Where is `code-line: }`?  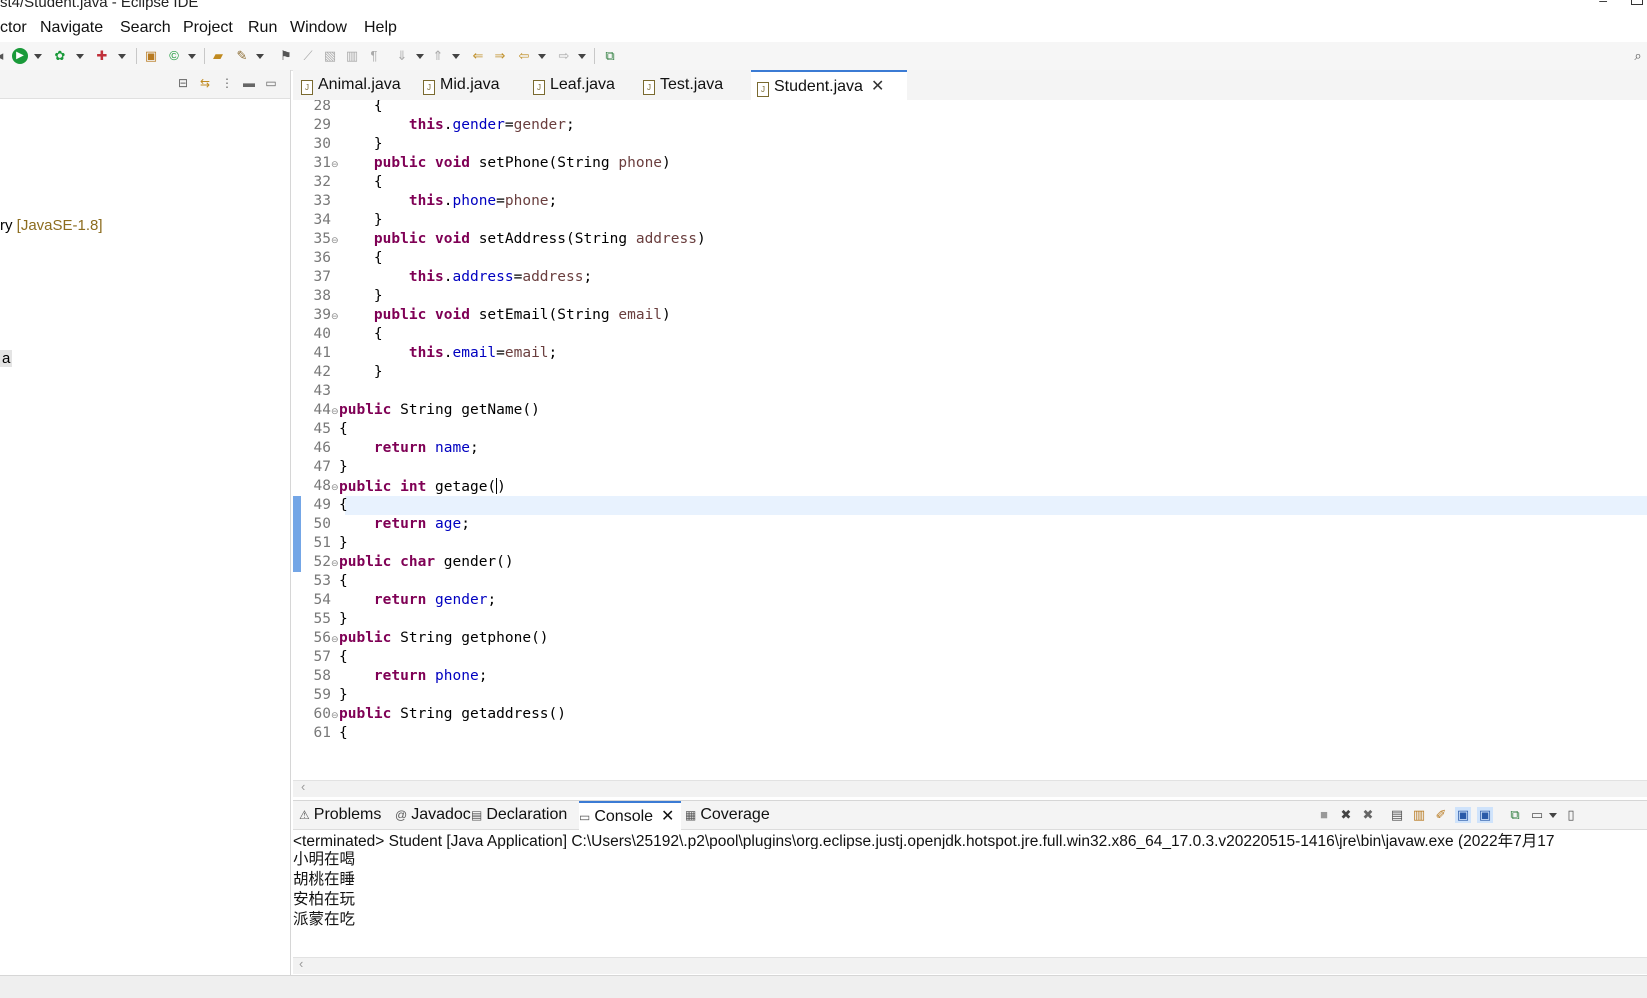
code-line: } is located at coordinates (343, 695).